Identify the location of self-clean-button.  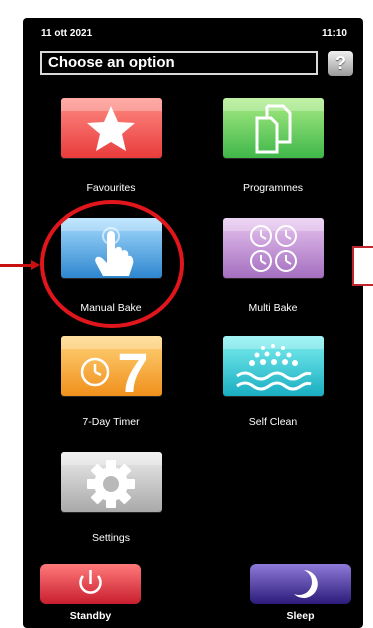
(273, 366).